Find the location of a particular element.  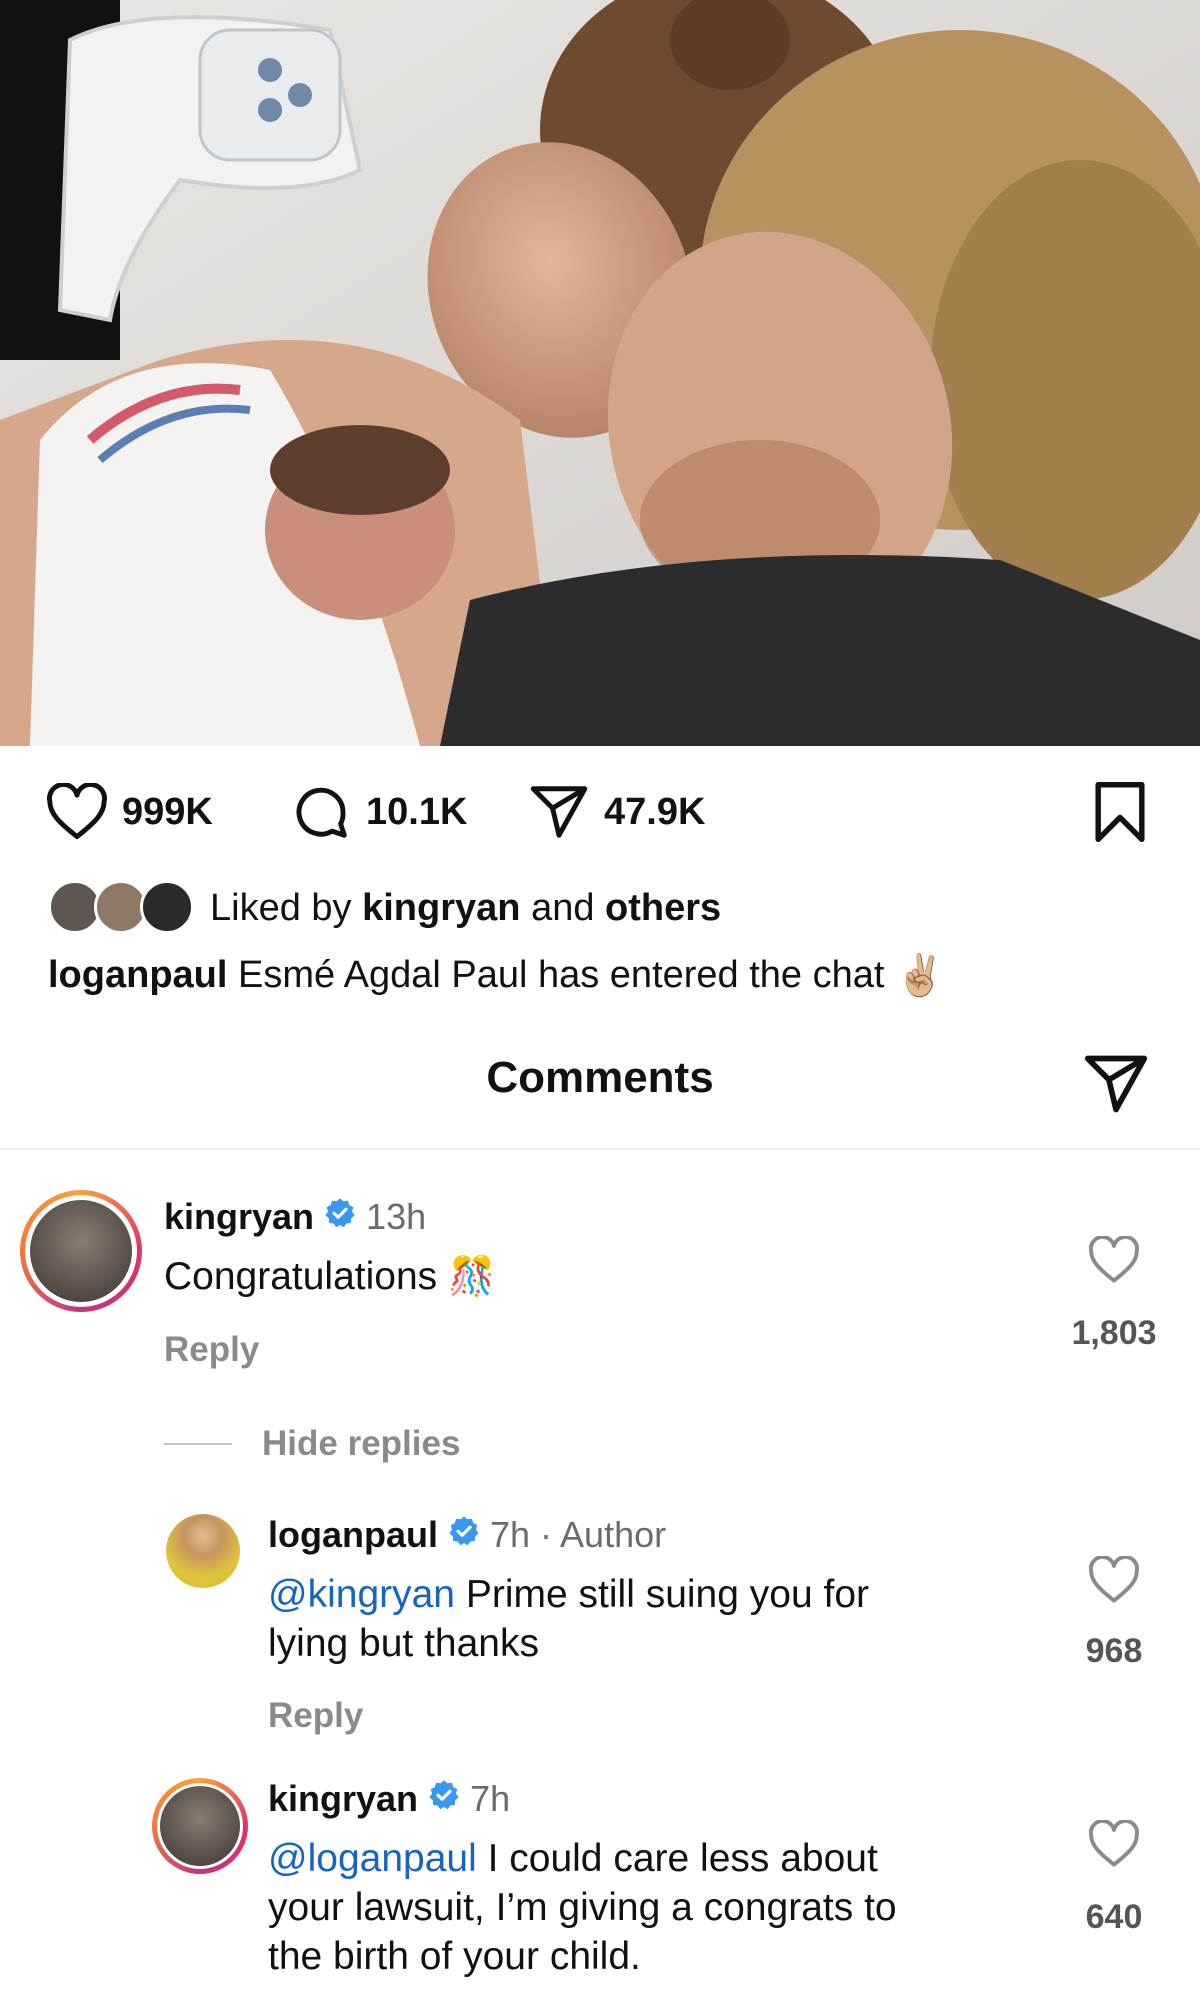

comments-title: Comments is located at coordinates (600, 1077).